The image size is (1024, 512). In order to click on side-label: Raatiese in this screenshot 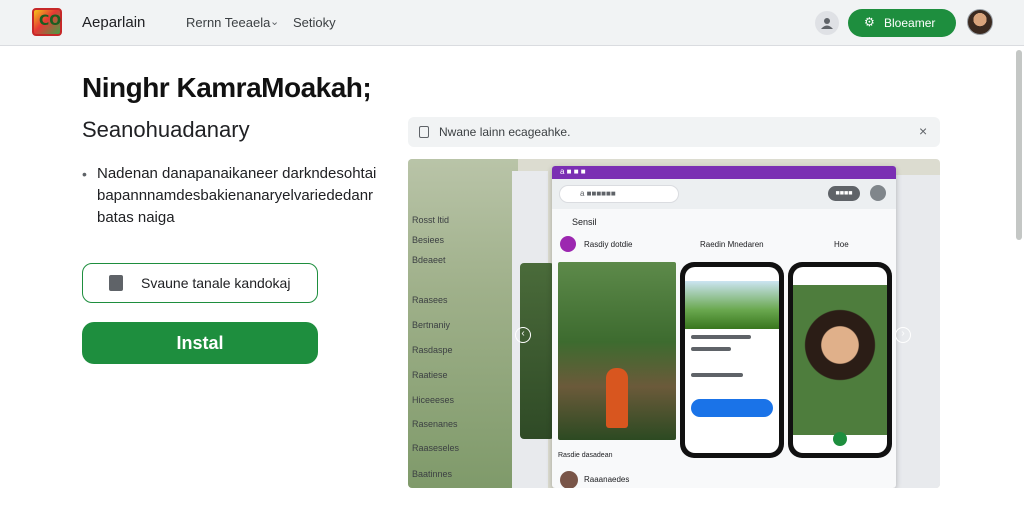, I will do `click(430, 375)`.